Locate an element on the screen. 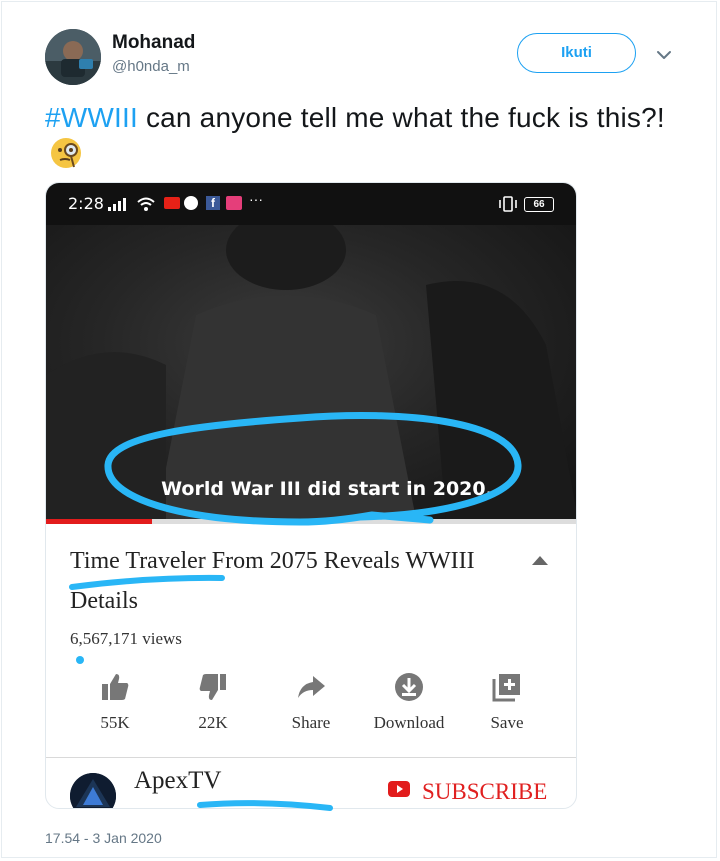  avatar is located at coordinates (73, 57).